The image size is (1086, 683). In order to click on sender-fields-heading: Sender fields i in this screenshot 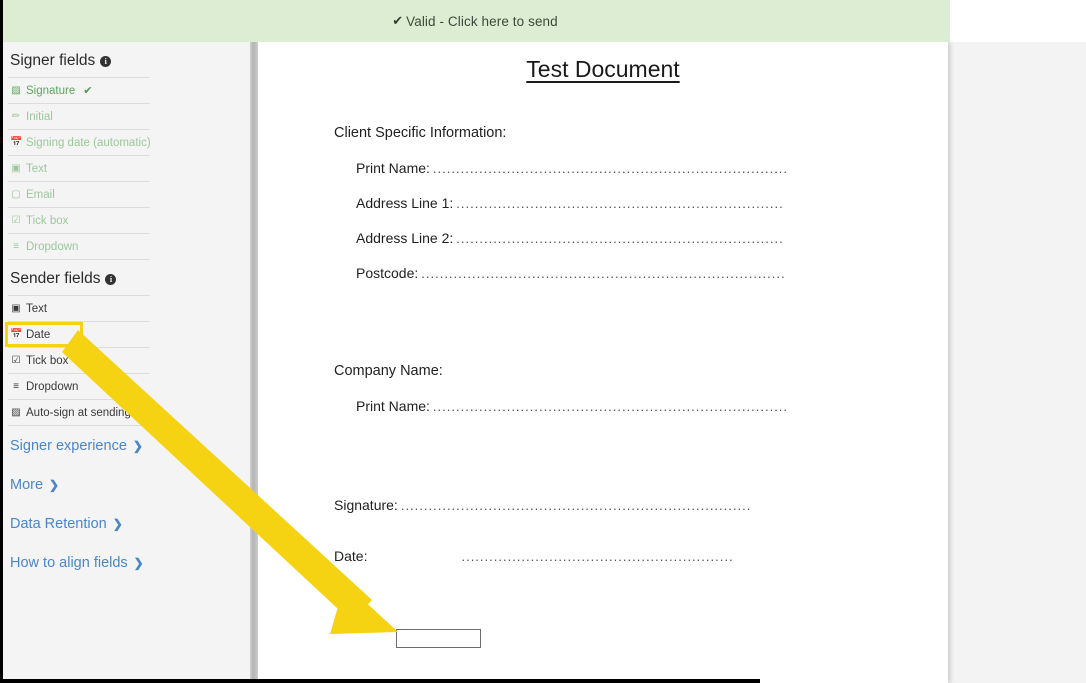, I will do `click(79, 277)`.